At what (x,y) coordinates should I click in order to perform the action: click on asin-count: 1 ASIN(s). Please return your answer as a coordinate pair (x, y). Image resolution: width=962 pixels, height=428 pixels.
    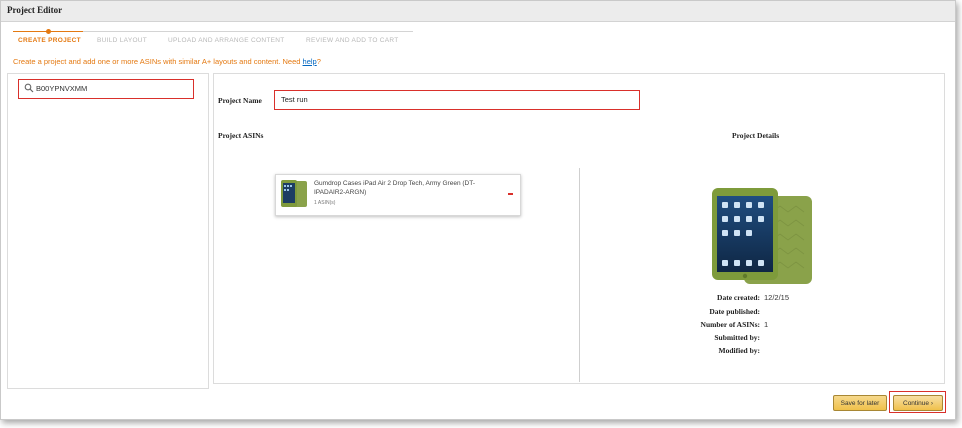
    Looking at the image, I should click on (325, 203).